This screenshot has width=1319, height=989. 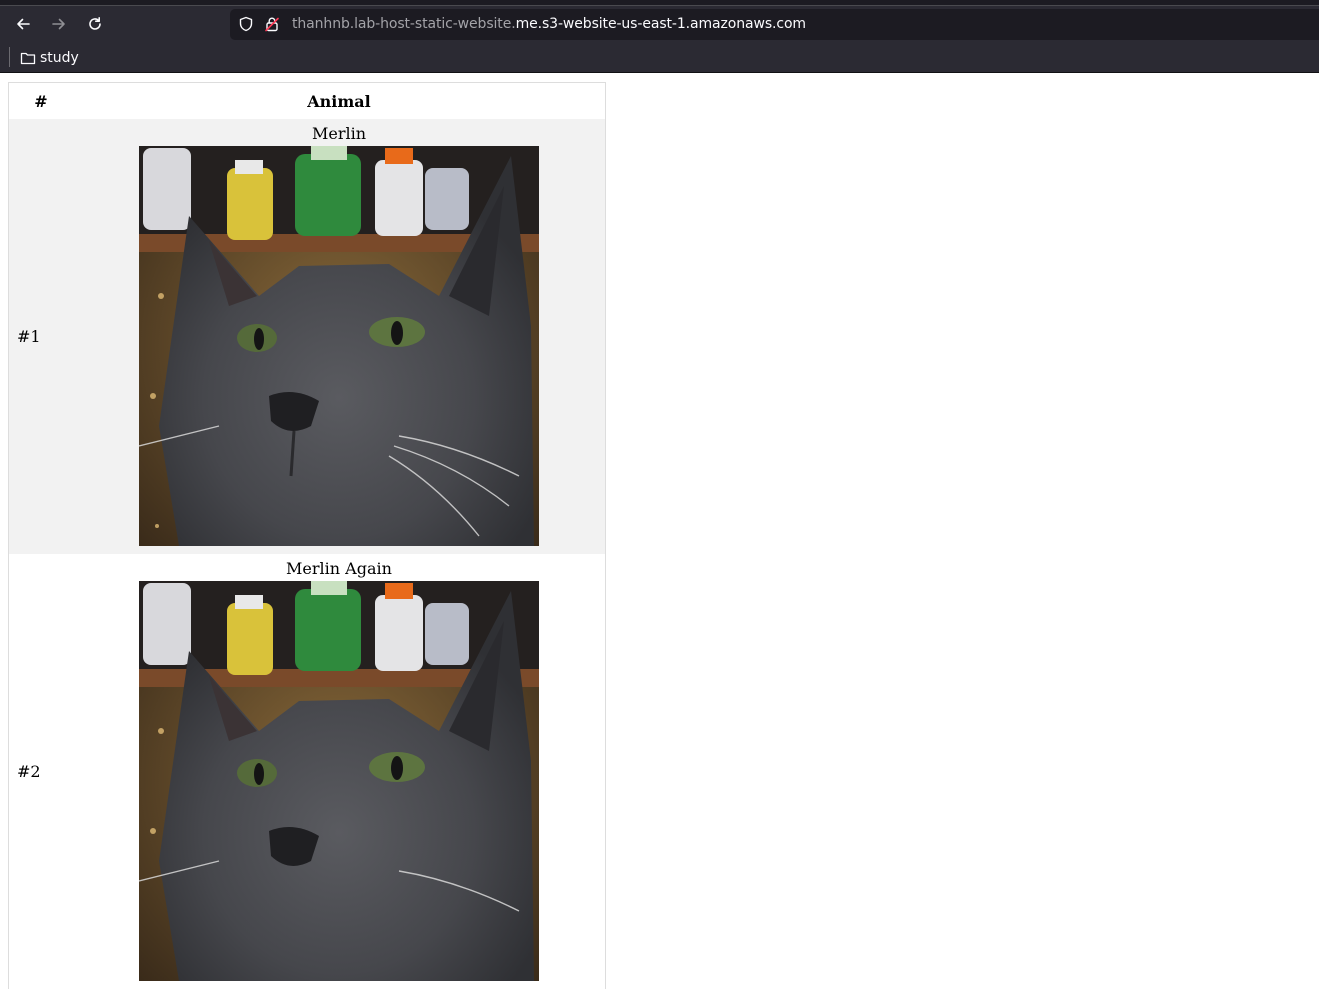 I want to click on bookmark-label: study, so click(x=59, y=58).